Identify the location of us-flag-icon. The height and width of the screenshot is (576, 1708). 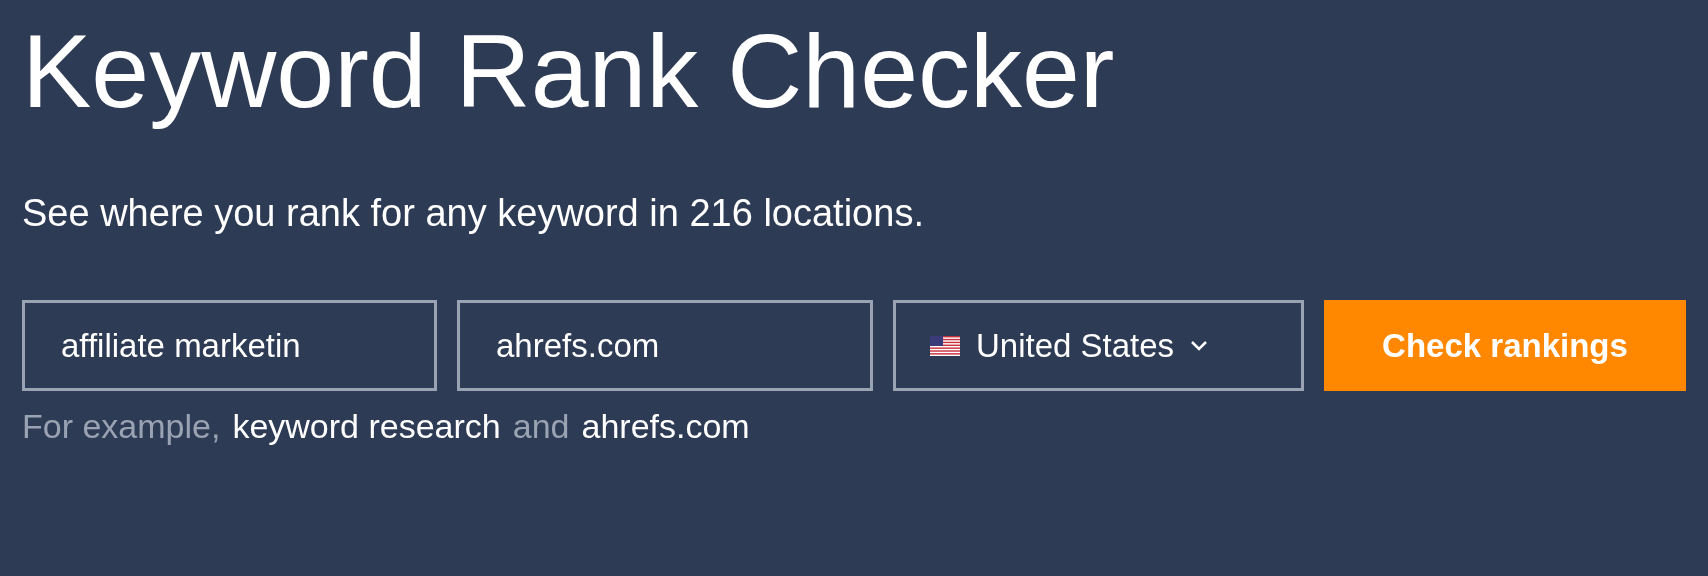
(945, 345).